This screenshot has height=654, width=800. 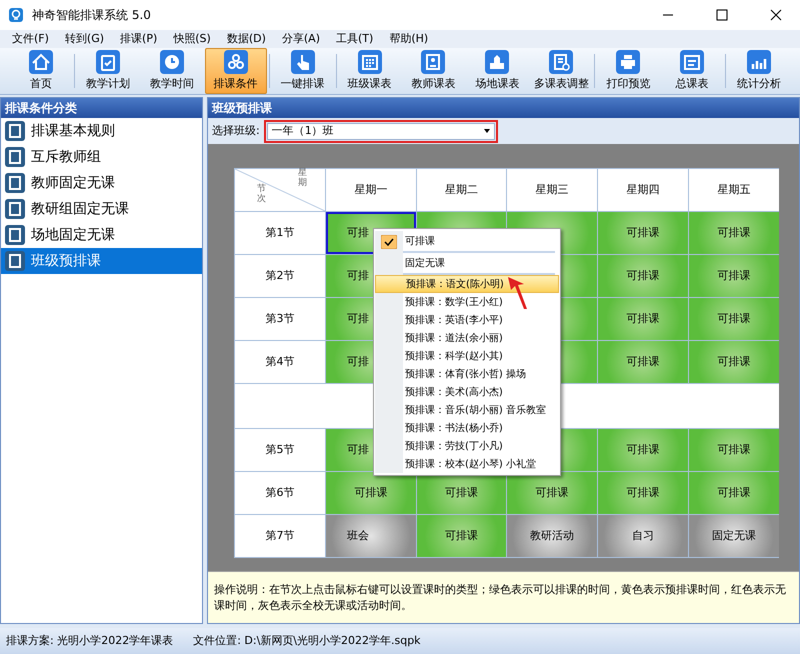 I want to click on sidebar-item: 场地固定无课, so click(x=101, y=235).